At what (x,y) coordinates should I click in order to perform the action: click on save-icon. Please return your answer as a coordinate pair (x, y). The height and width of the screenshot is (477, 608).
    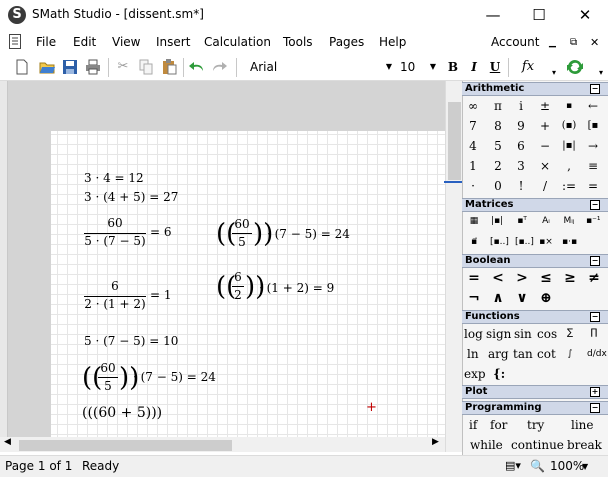
    Looking at the image, I should click on (70, 67).